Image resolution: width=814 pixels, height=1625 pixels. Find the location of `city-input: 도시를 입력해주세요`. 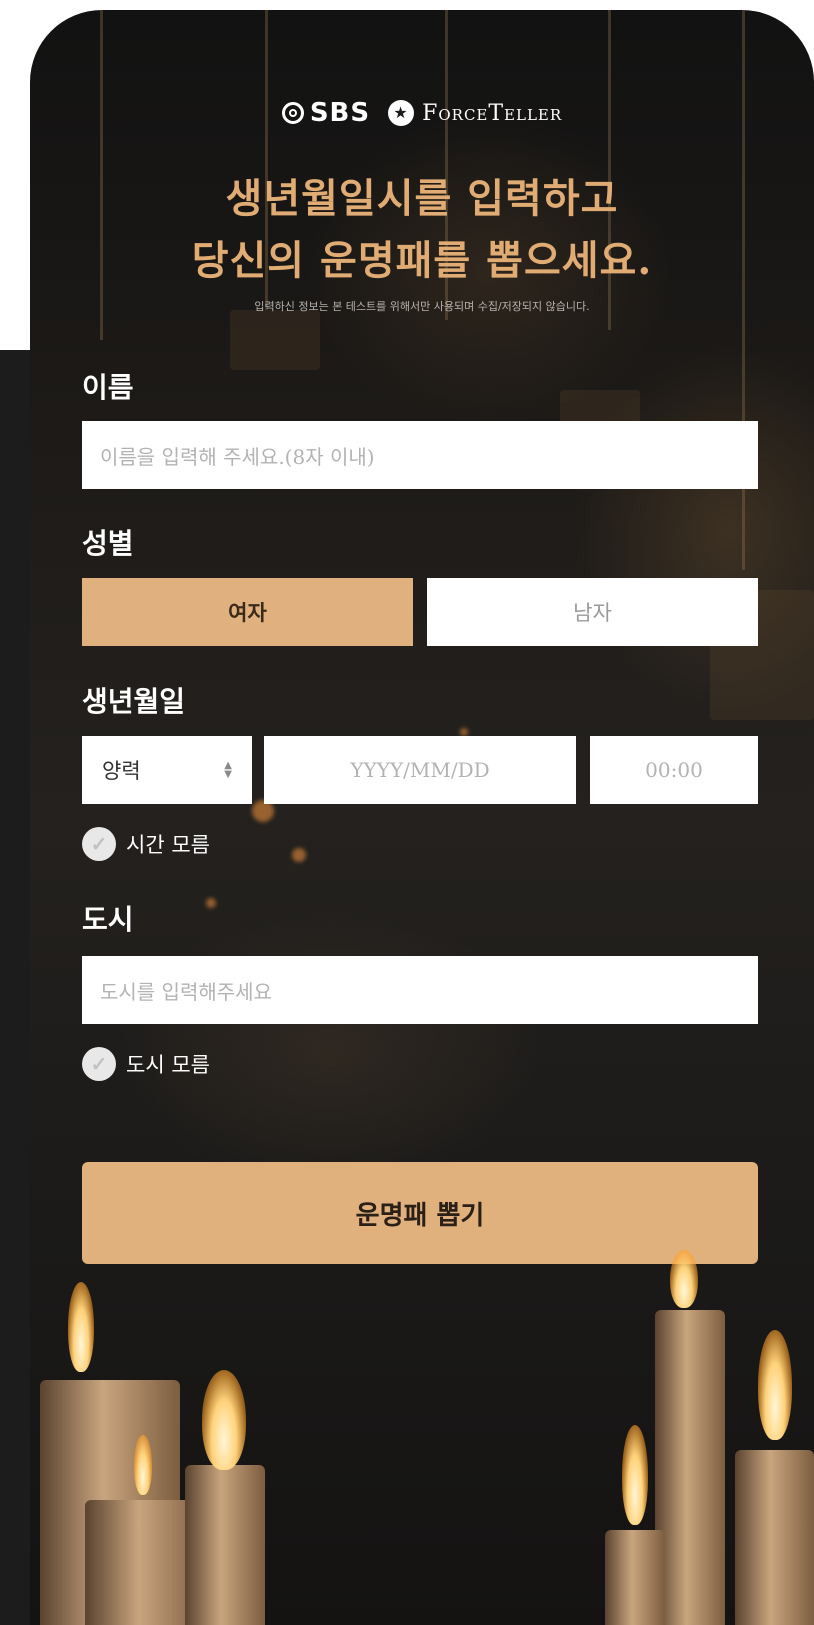

city-input: 도시를 입력해주세요 is located at coordinates (420, 990).